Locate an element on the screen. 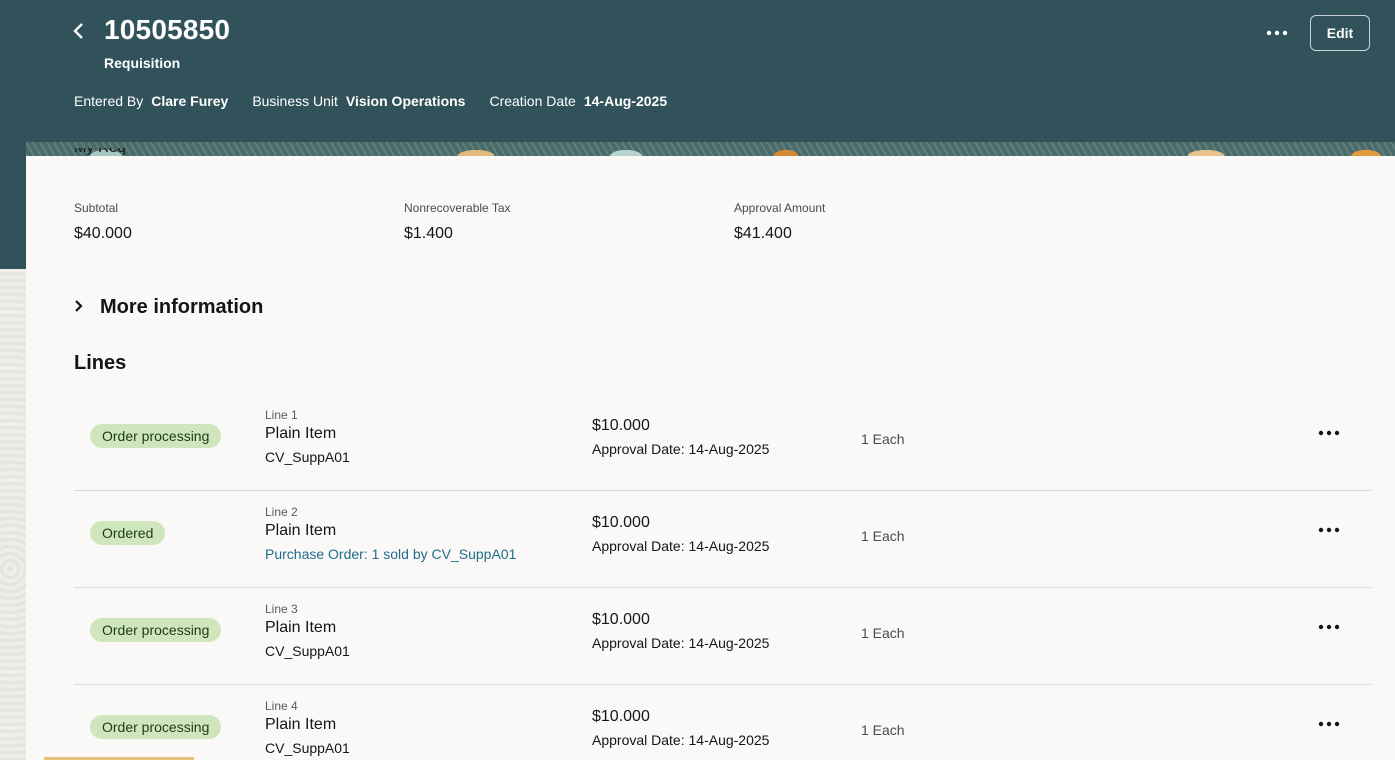 The width and height of the screenshot is (1395, 760). header-more-button is located at coordinates (1277, 33).